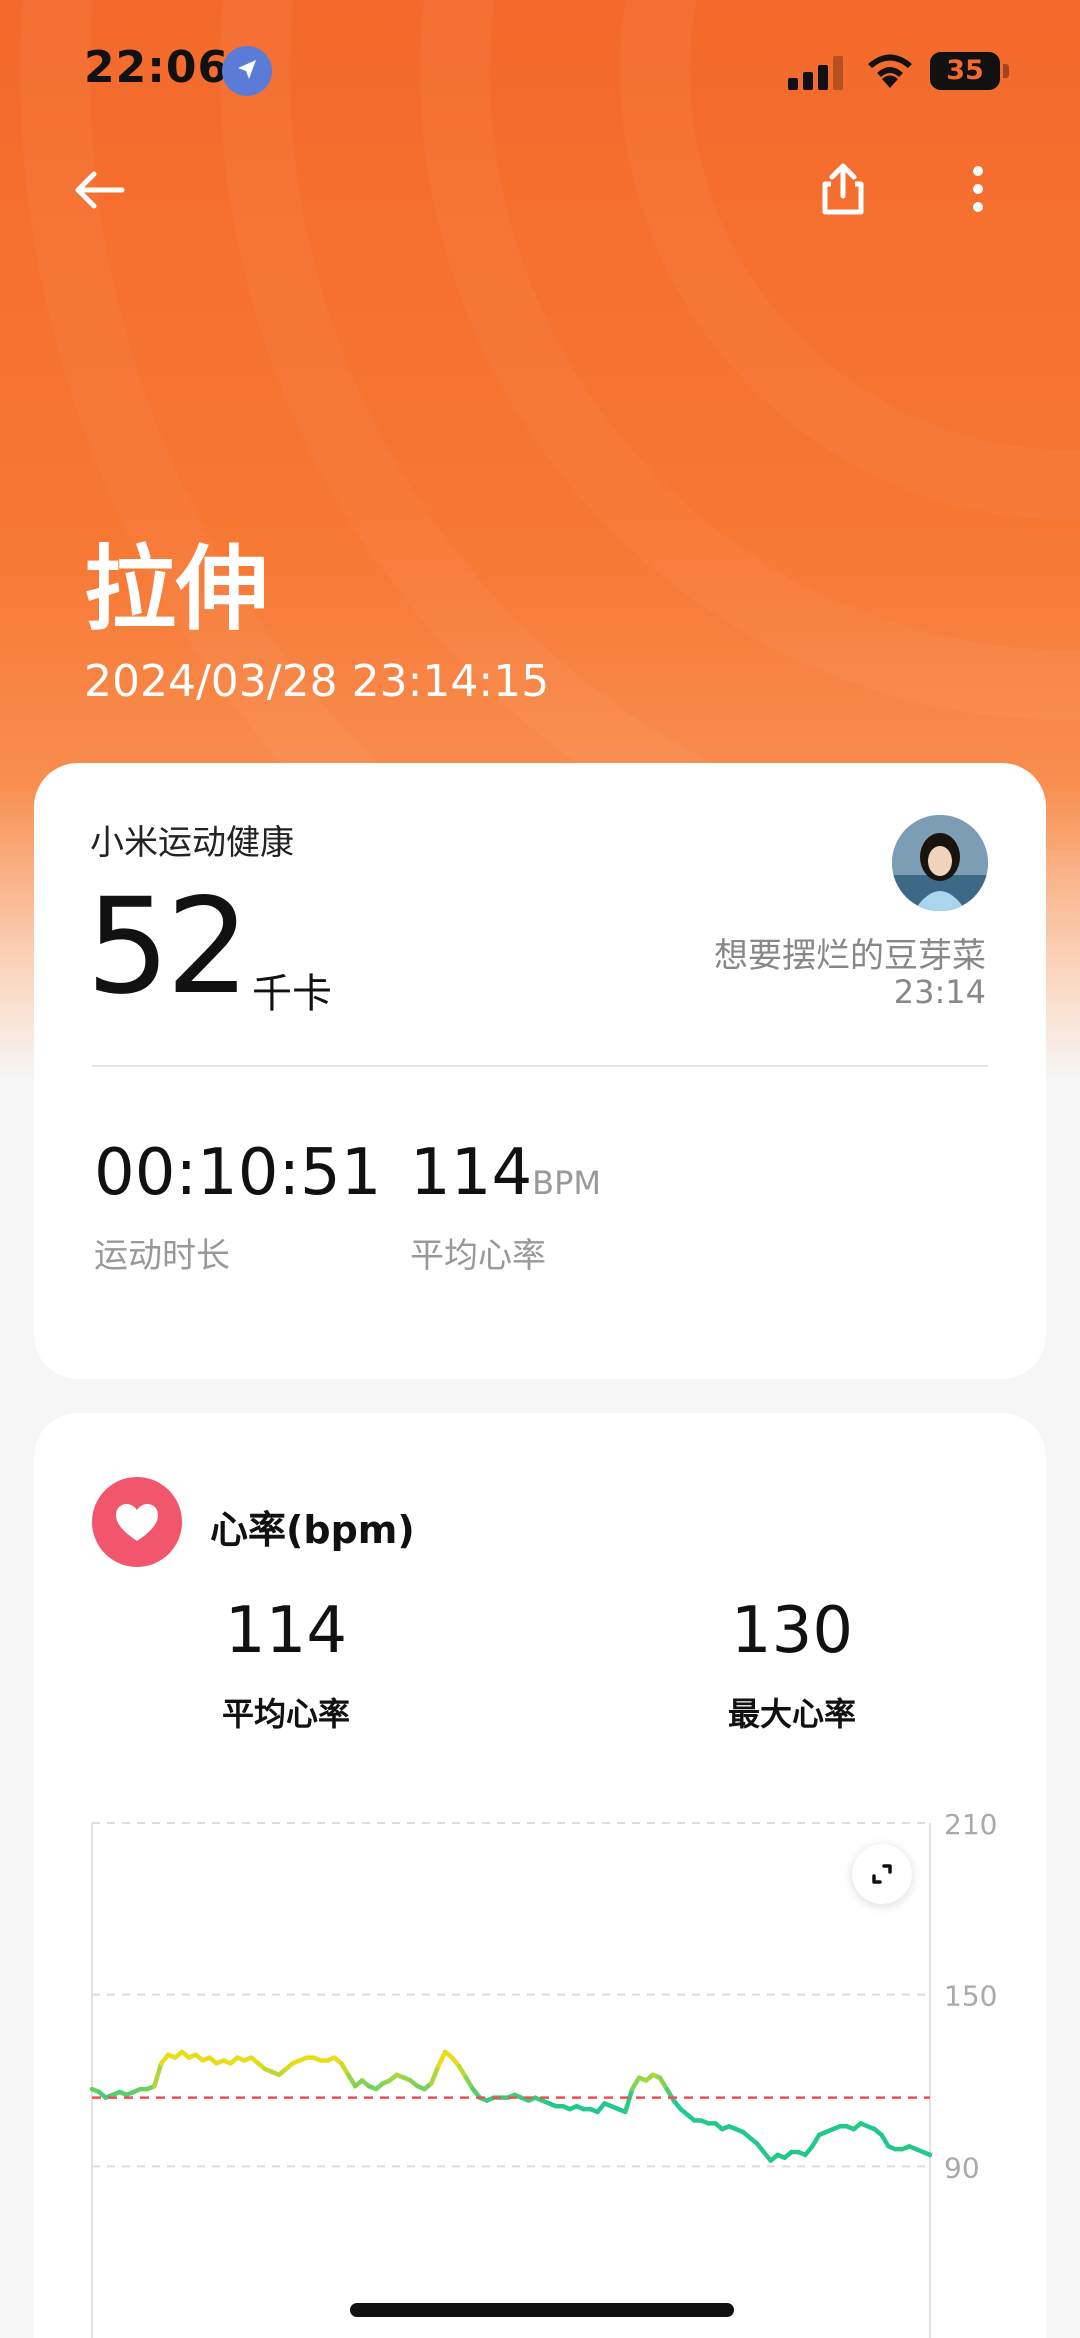 Image resolution: width=1080 pixels, height=2338 pixels. Describe the element at coordinates (970, 1824) in the screenshot. I see `chart-y-tick-label: 210` at that location.